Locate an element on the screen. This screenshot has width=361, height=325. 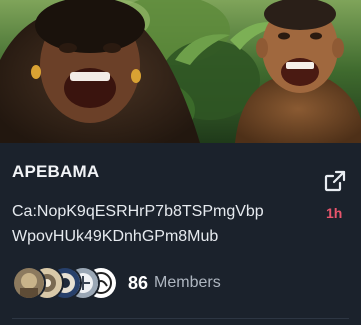
contract-address-line-2: WpovHUk49KDnhGPm8Mub is located at coordinates (115, 236).